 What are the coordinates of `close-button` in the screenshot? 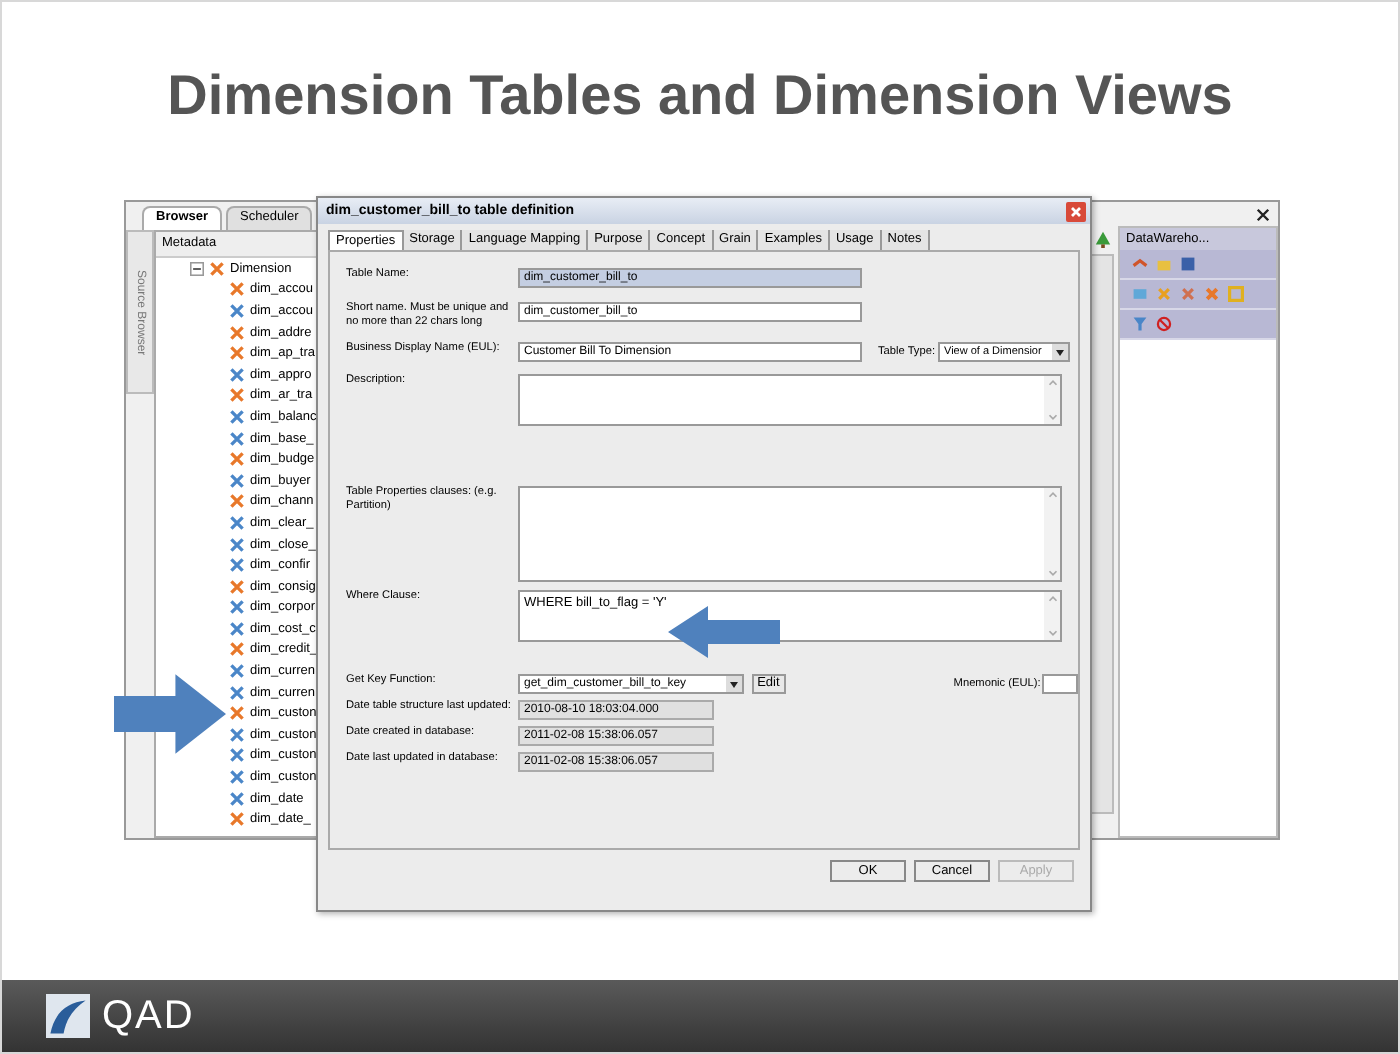 It's located at (1076, 211).